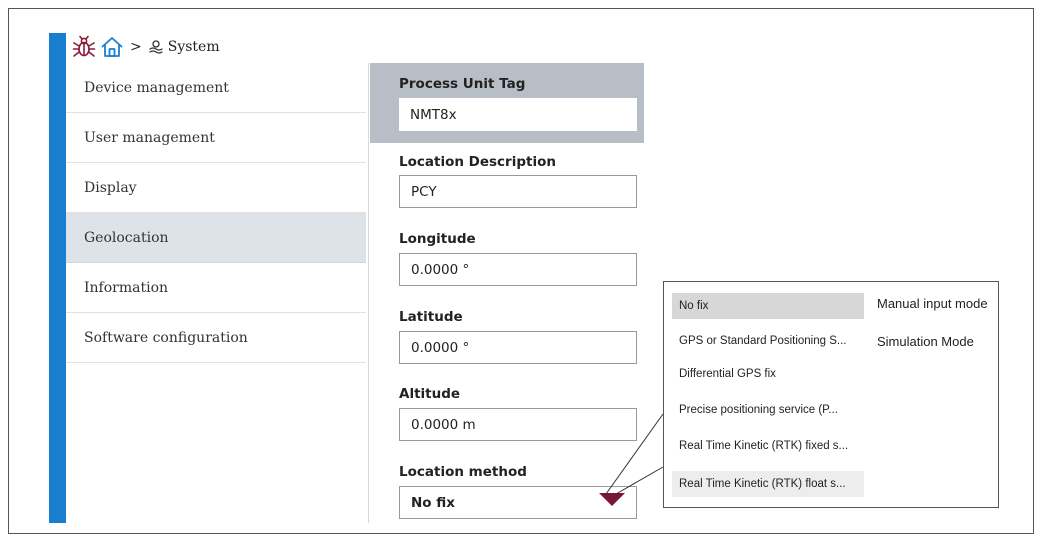 This screenshot has height=542, width=1046. I want to click on location-description-field: PCY, so click(518, 191).